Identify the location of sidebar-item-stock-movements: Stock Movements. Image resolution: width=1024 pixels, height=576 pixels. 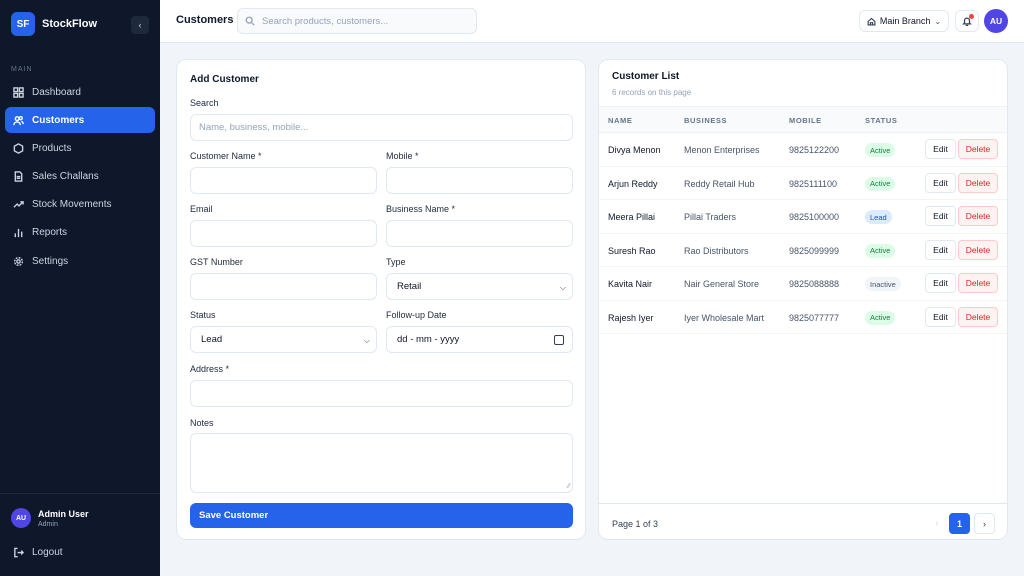
(80, 205).